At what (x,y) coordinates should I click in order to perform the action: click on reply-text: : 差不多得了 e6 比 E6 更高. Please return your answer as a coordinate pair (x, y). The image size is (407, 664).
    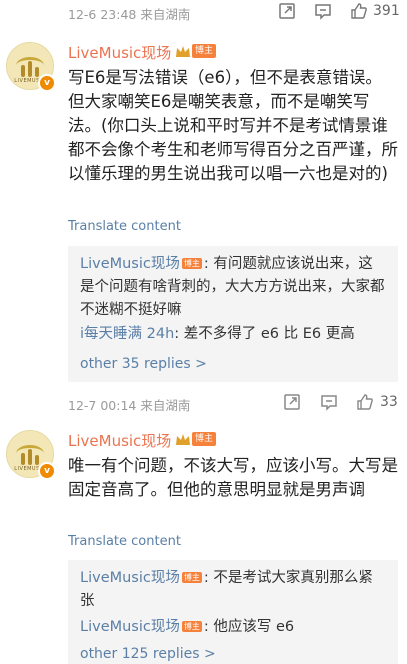
    Looking at the image, I should click on (264, 334).